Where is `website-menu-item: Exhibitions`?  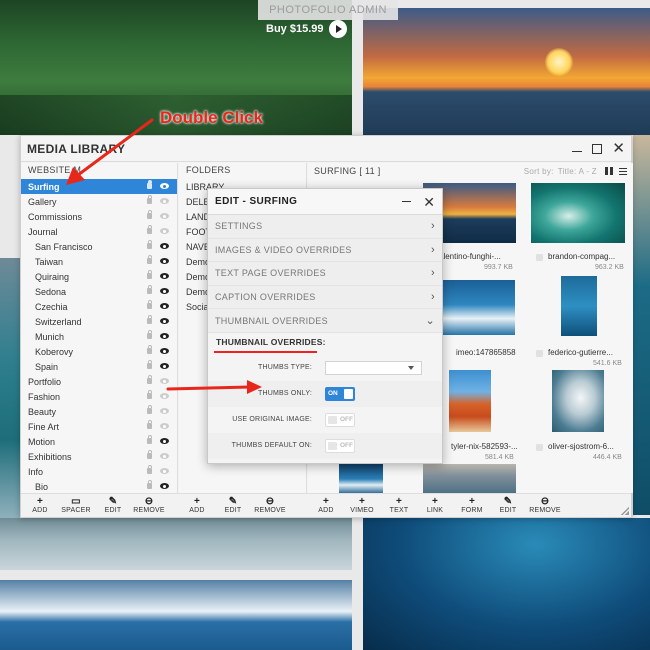 website-menu-item: Exhibitions is located at coordinates (99, 456).